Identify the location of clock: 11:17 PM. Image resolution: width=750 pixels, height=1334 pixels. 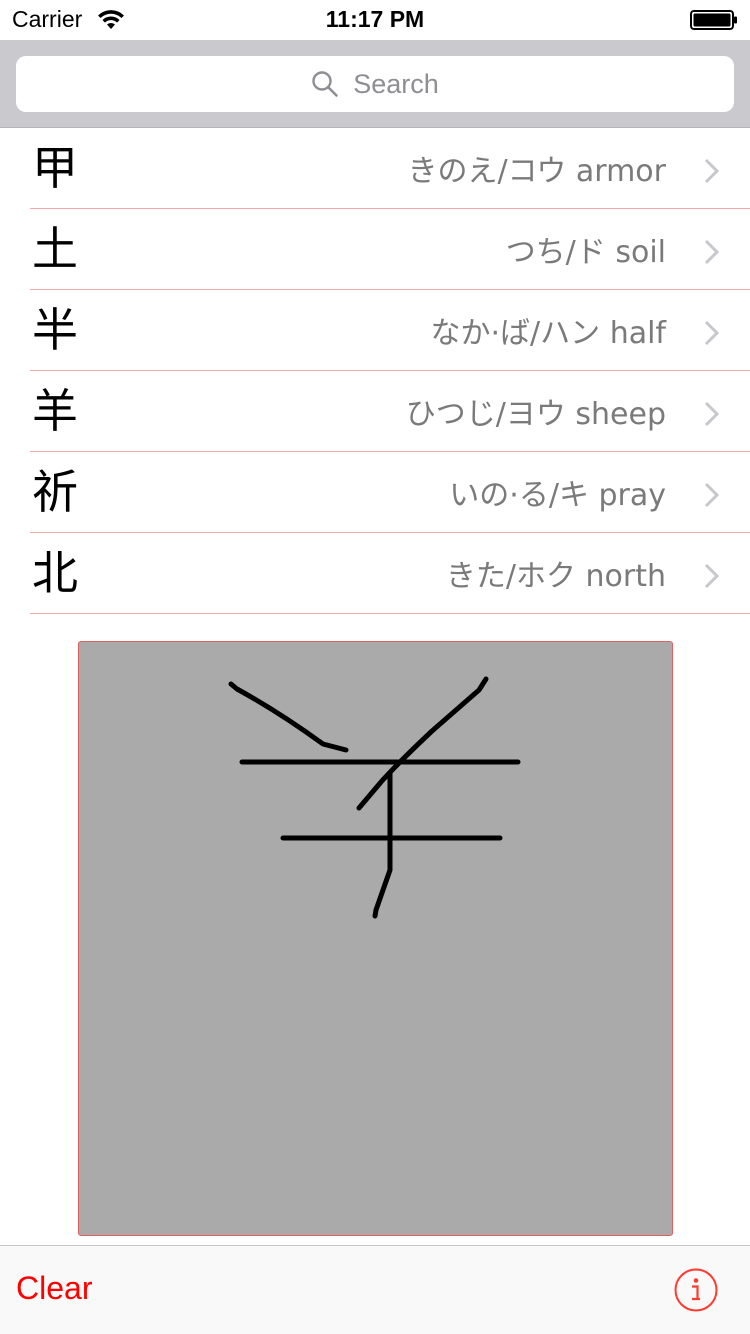
(375, 19).